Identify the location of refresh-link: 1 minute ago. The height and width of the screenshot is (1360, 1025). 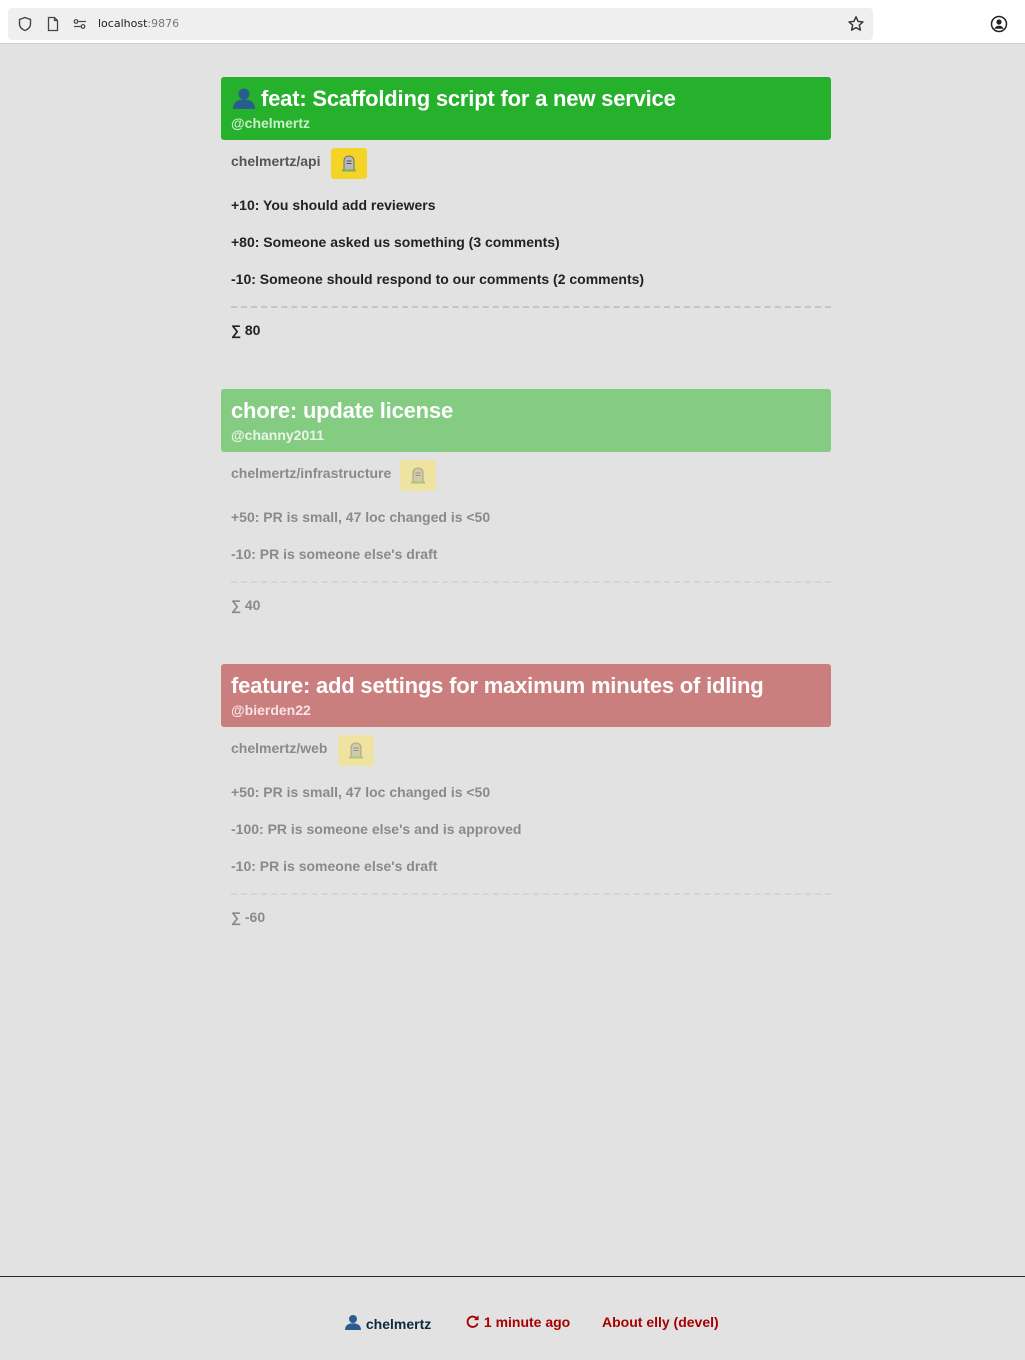
(517, 1322).